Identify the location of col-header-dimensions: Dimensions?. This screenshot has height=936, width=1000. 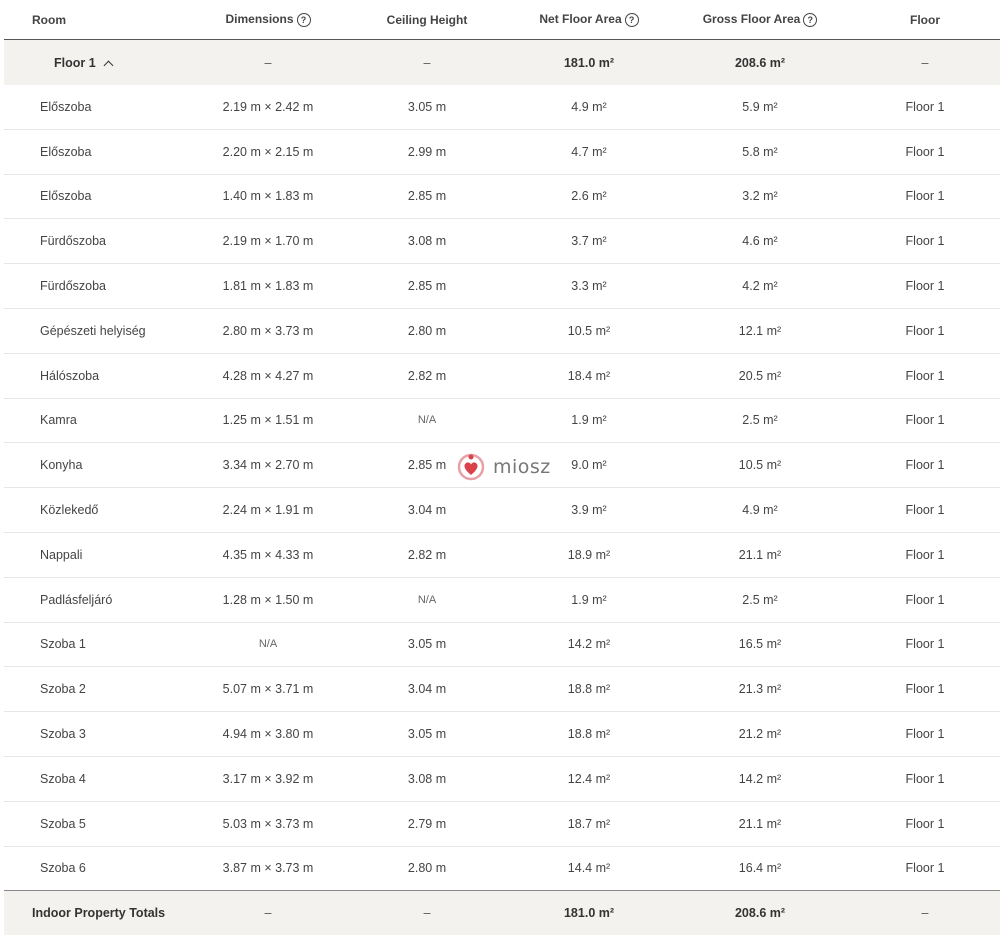
(268, 19).